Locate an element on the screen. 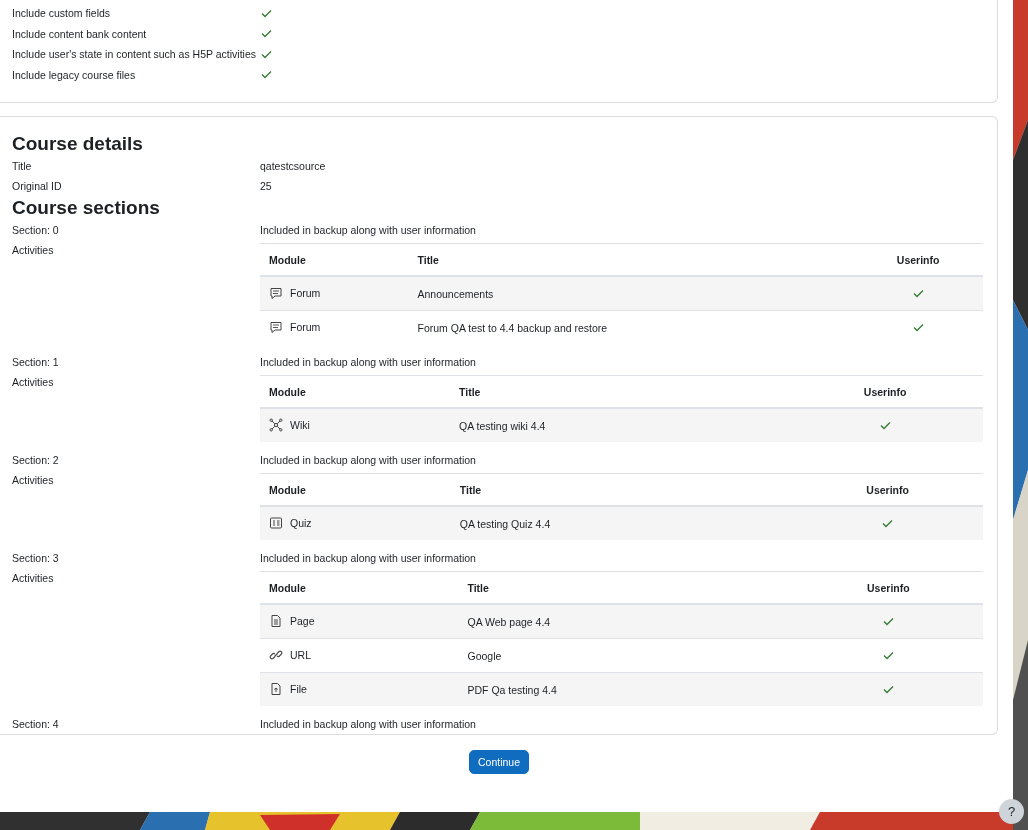 The height and width of the screenshot is (830, 1028). activity-title: Google is located at coordinates (484, 655).